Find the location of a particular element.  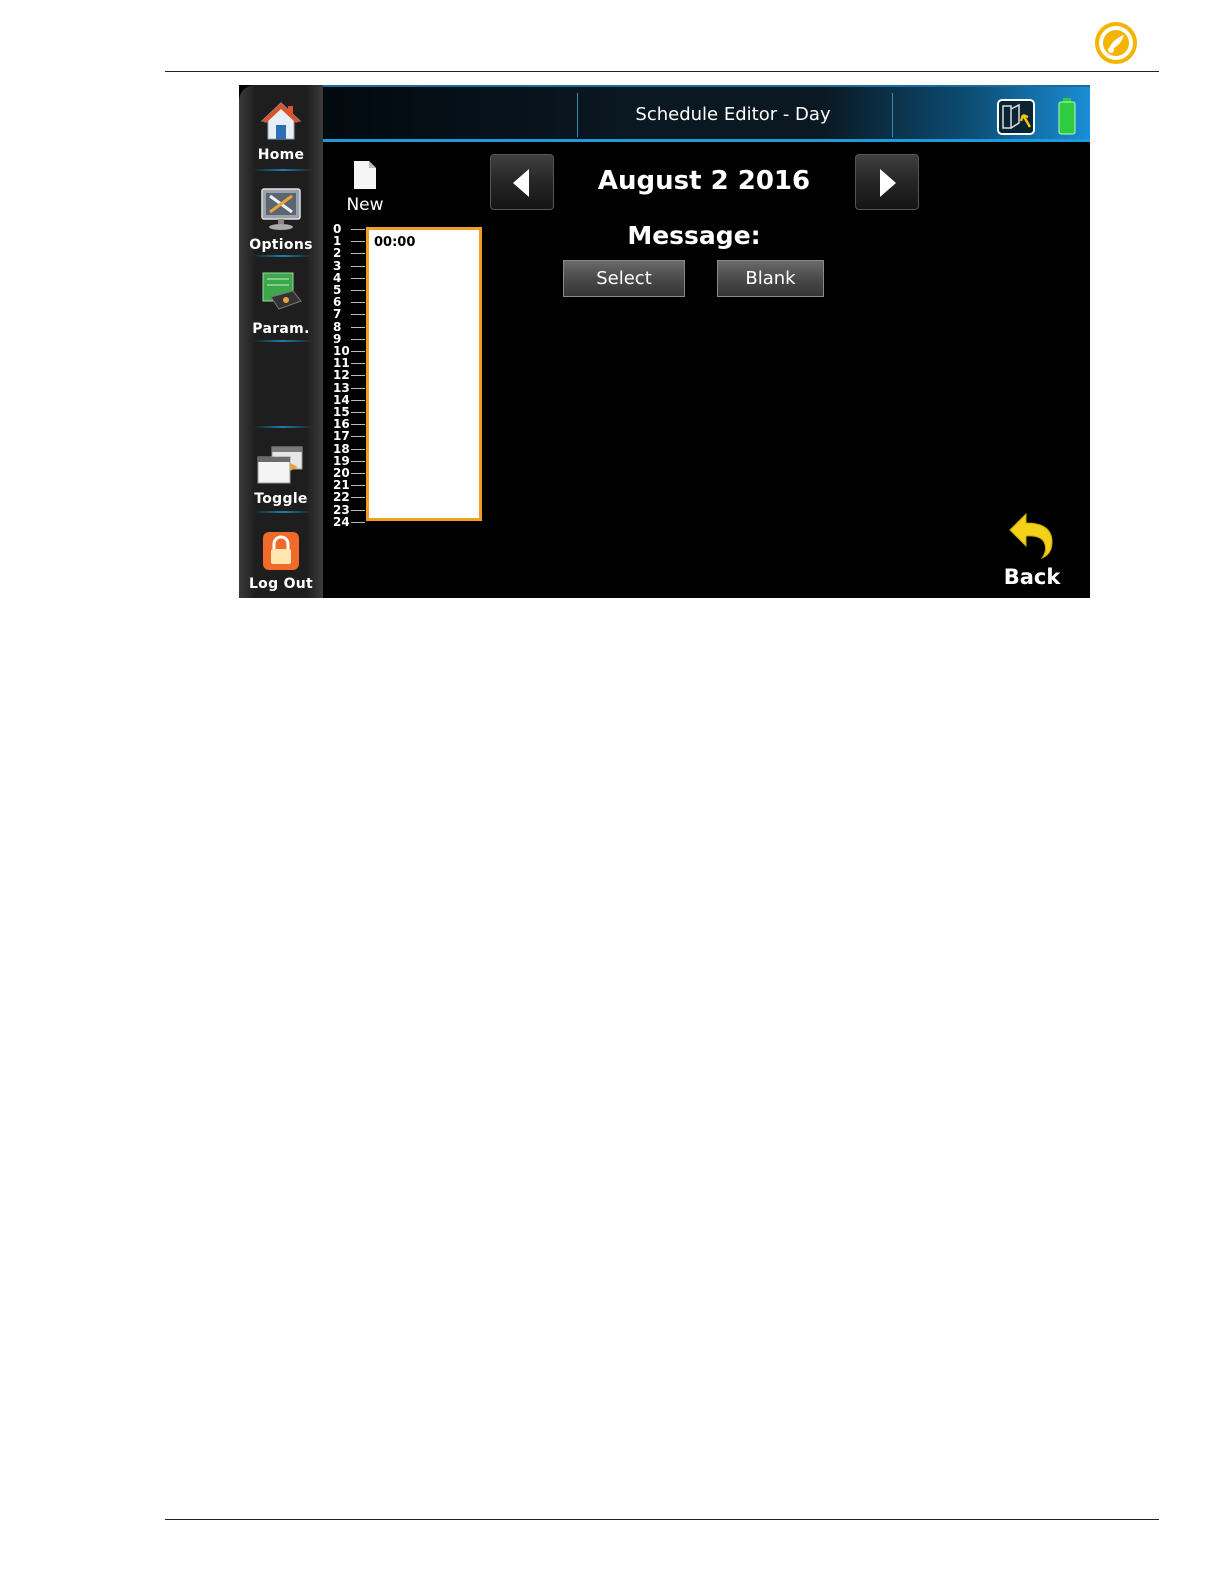

title-bar: Schedule Editor - Day is located at coordinates (706, 113).